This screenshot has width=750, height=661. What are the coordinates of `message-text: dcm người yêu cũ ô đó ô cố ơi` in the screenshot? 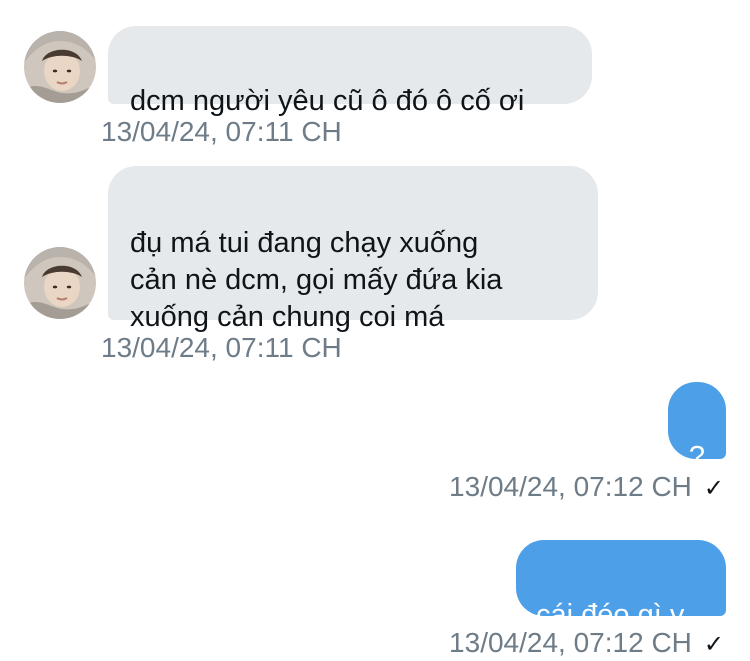 It's located at (327, 101).